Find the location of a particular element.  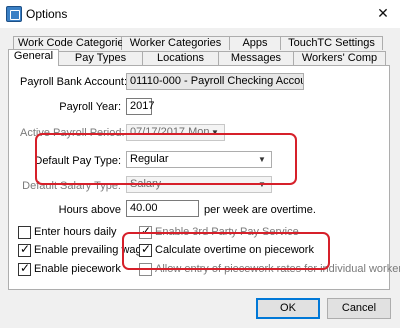

tab-worker-categories: Worker Categories is located at coordinates (176, 43).